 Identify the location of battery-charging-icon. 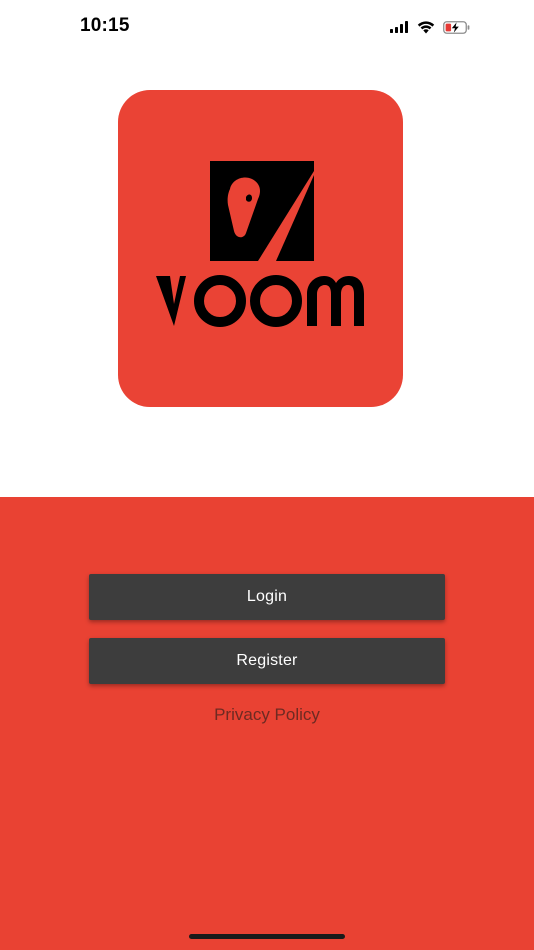
(456, 27).